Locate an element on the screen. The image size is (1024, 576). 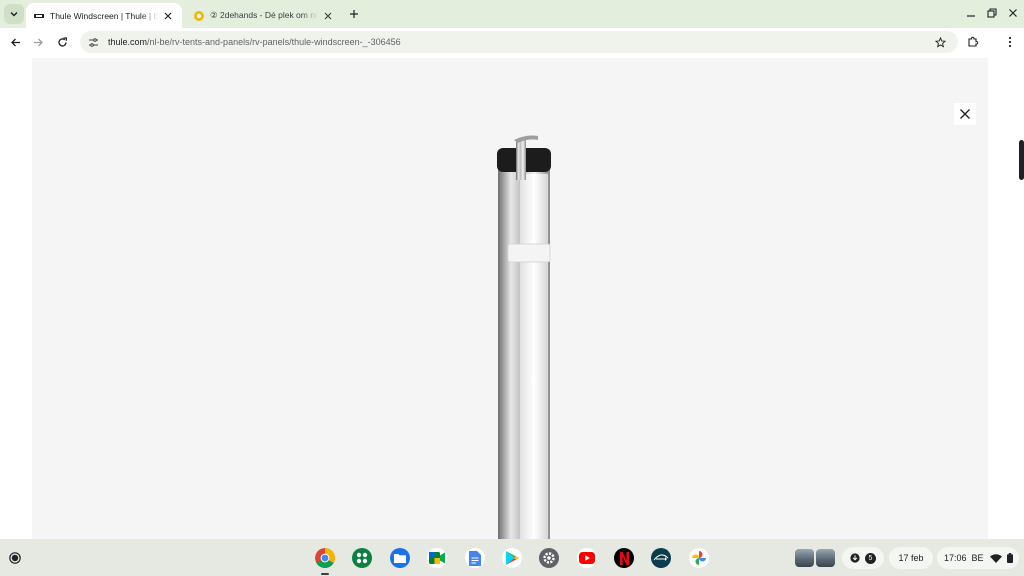
date-tray: 17 feb is located at coordinates (911, 558).